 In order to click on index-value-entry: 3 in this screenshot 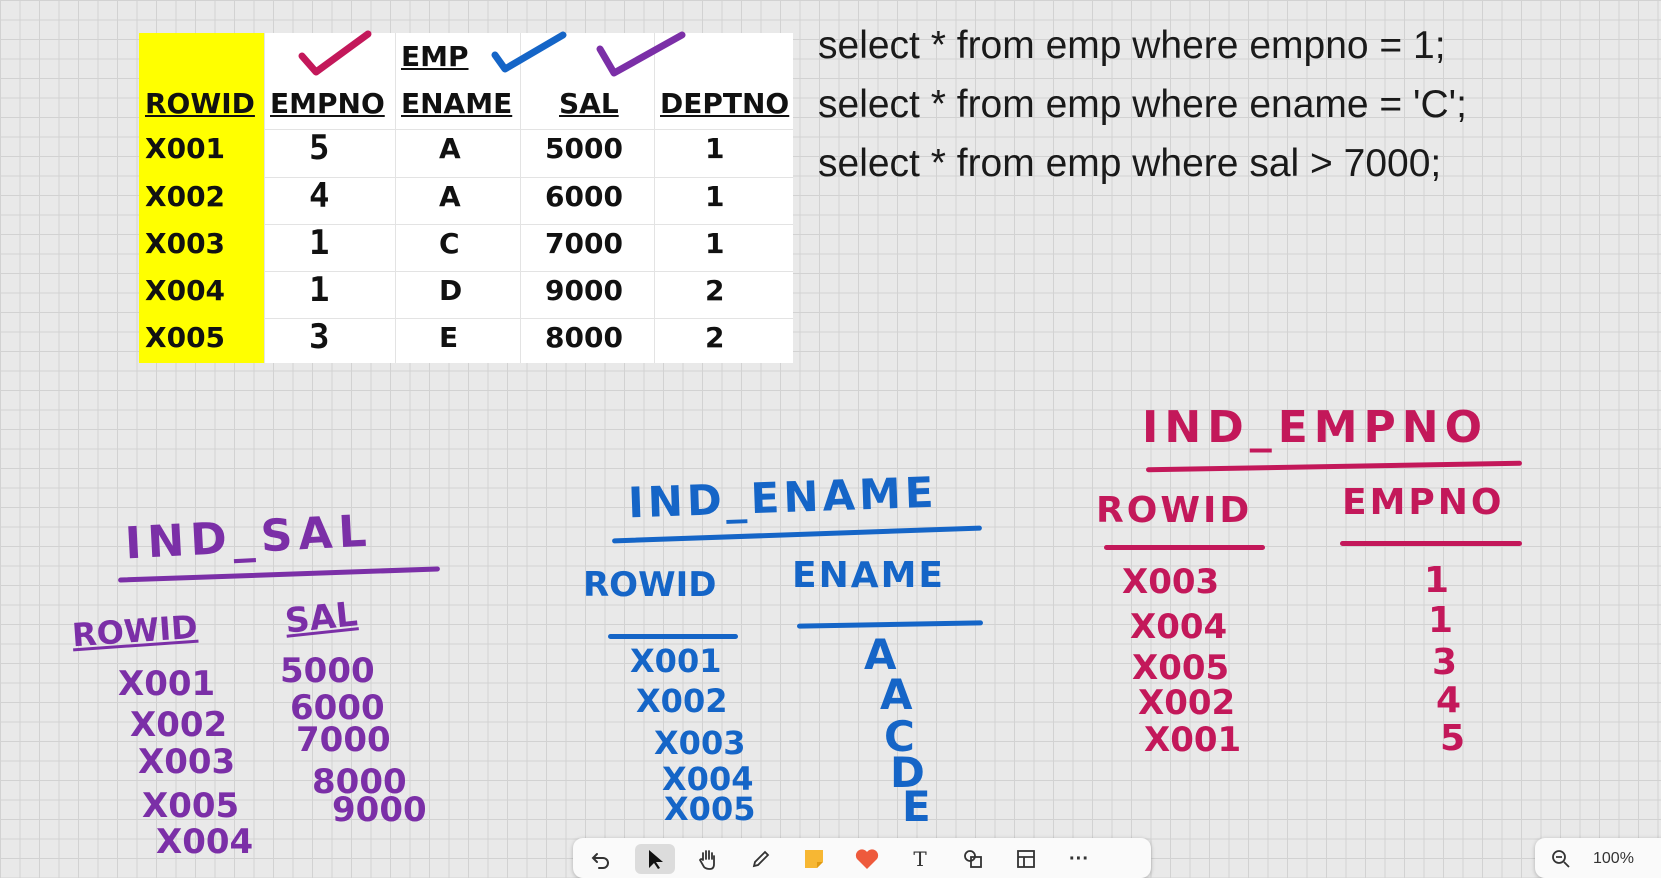, I will do `click(1445, 662)`.